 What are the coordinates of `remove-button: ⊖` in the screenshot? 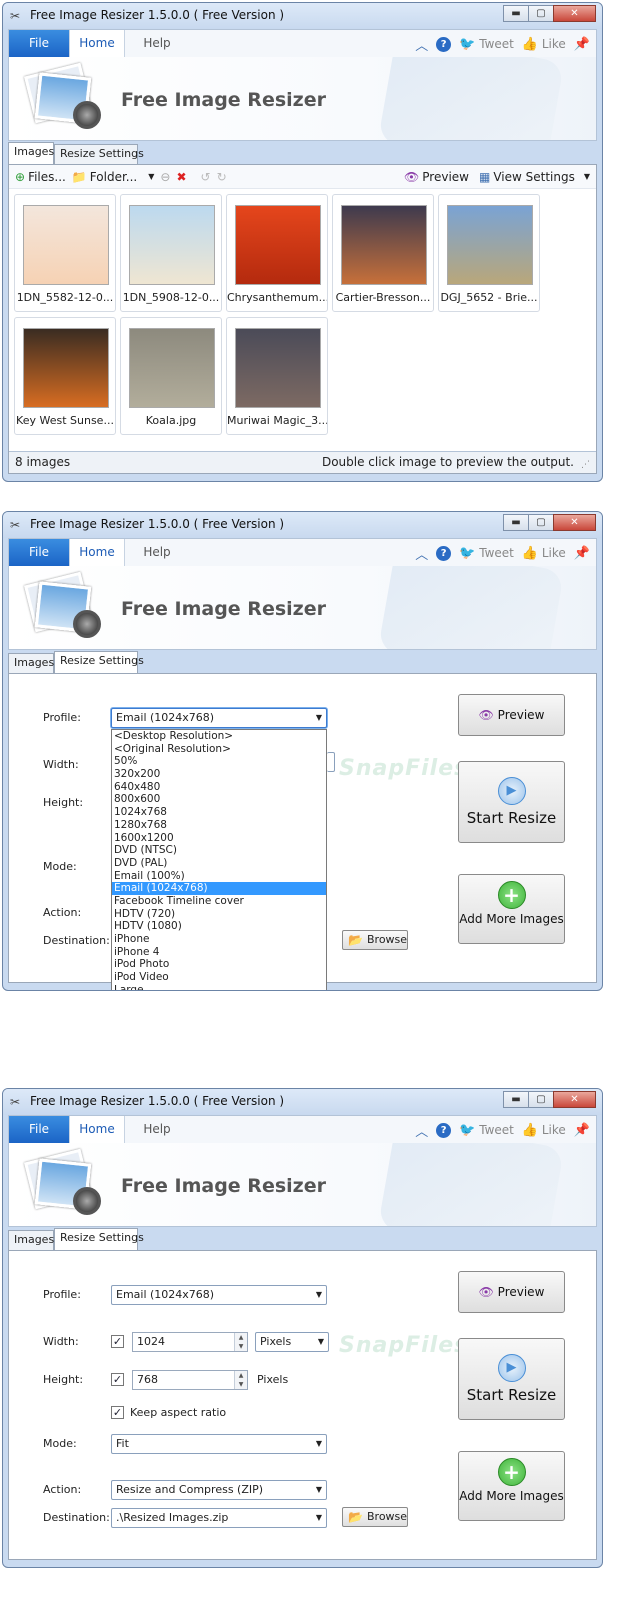 It's located at (165, 177).